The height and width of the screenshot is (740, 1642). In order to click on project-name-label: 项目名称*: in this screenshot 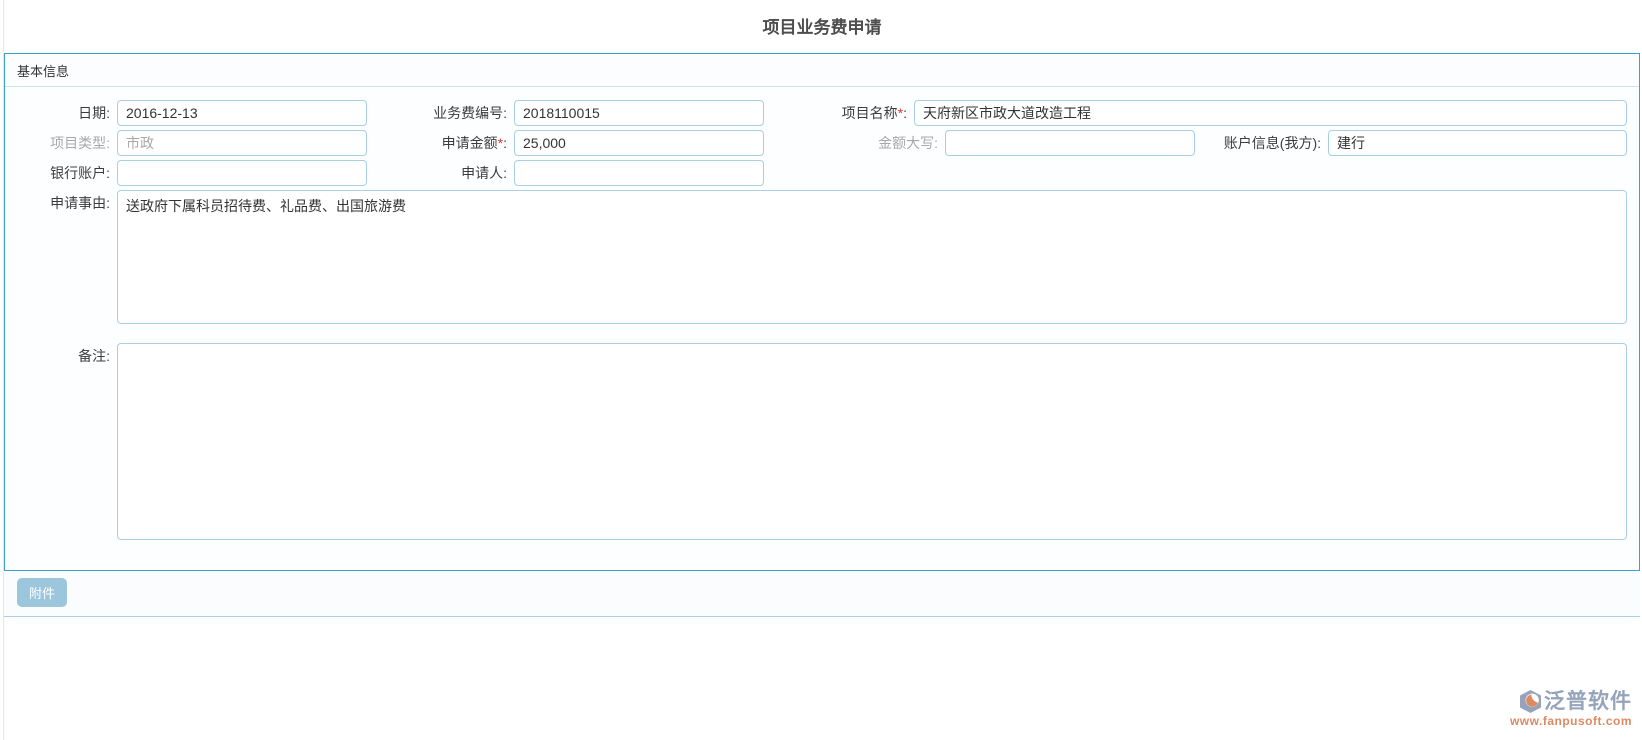, I will do `click(874, 113)`.